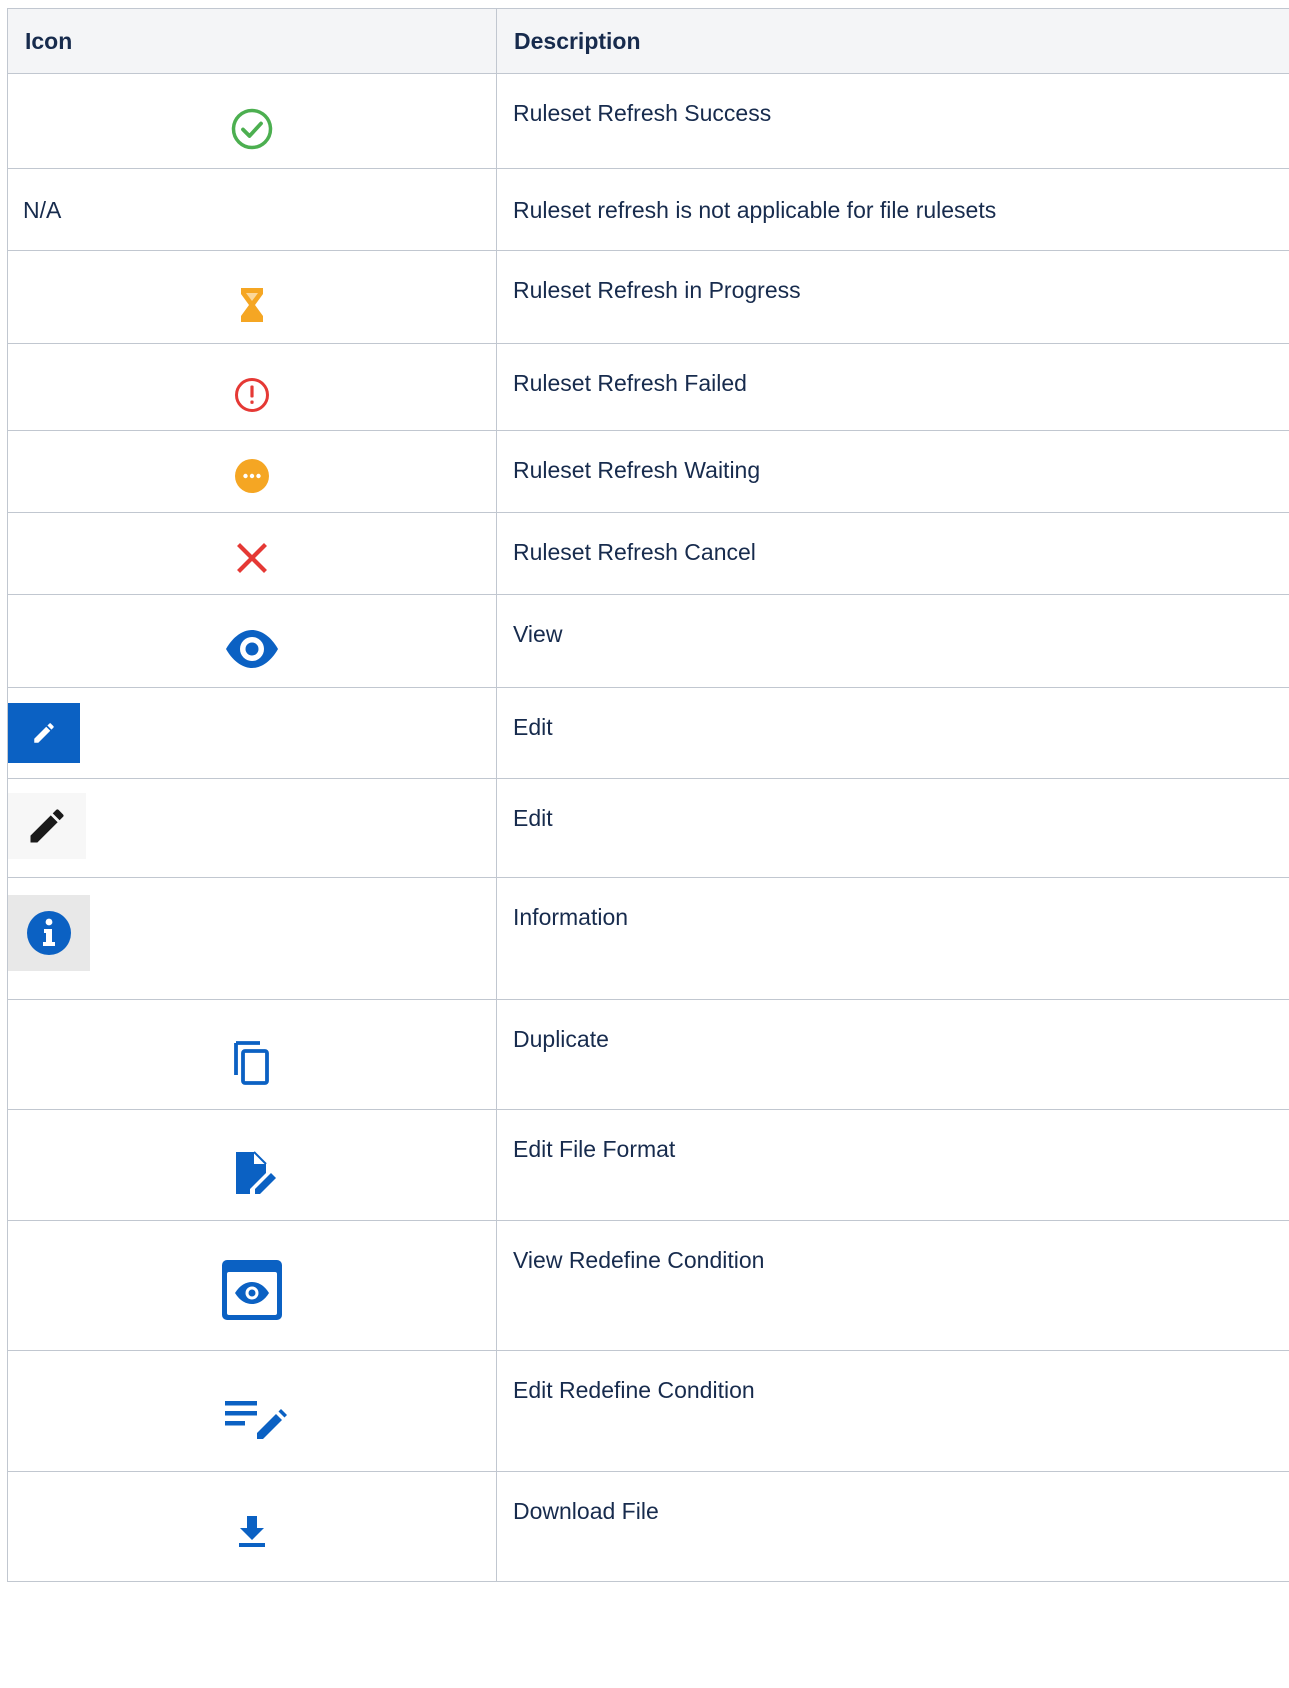  What do you see at coordinates (892, 641) in the screenshot?
I see `description-cell: View` at bounding box center [892, 641].